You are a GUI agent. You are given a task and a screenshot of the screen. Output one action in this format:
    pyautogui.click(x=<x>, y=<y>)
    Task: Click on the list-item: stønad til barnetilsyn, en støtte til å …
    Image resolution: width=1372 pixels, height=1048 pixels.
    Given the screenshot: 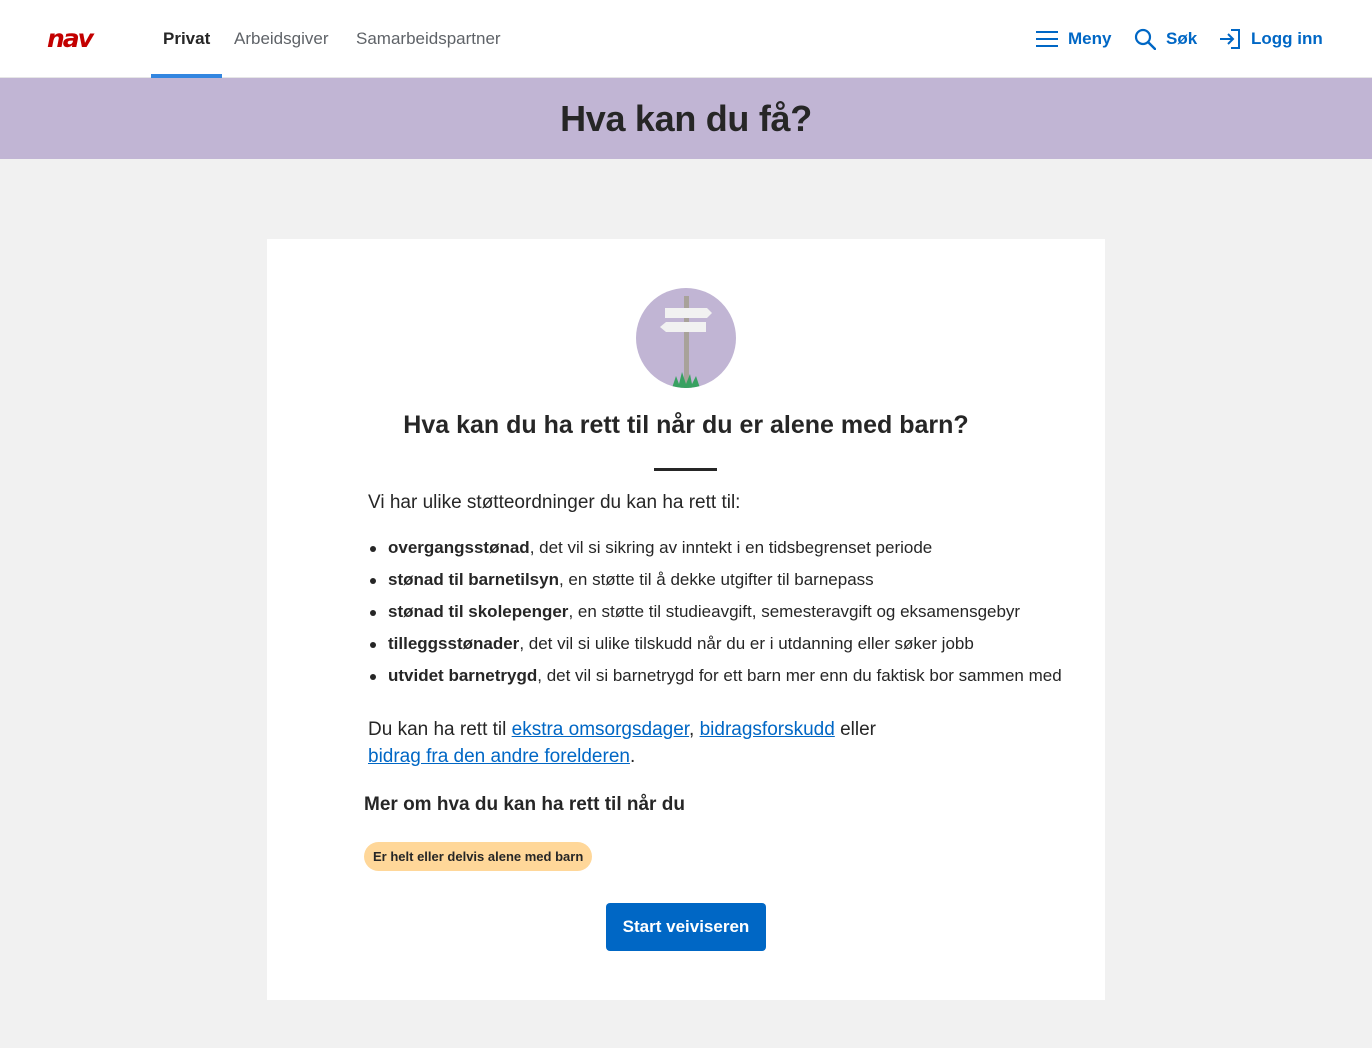 What is the action you would take?
    pyautogui.click(x=728, y=584)
    